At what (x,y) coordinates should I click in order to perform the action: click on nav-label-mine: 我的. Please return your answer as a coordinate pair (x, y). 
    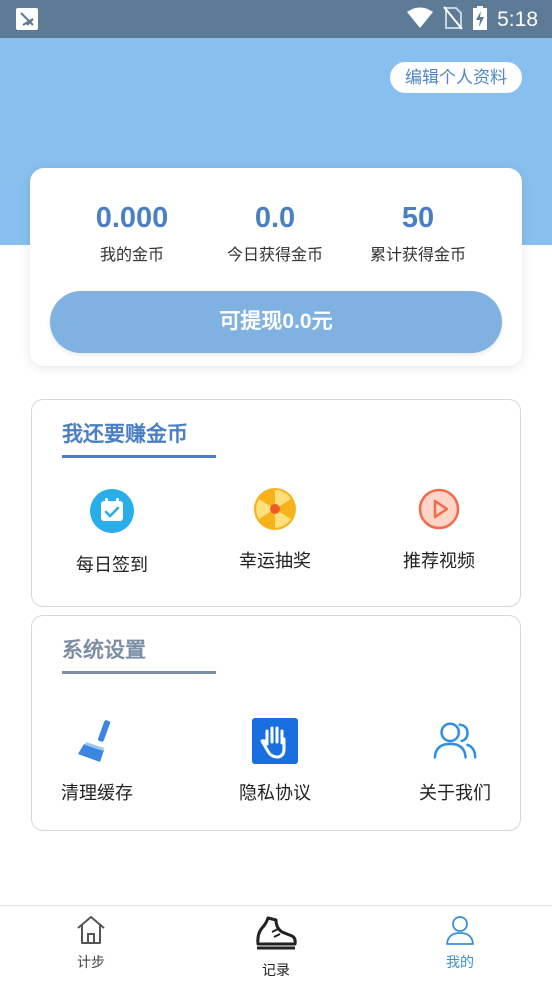
    Looking at the image, I should click on (460, 963).